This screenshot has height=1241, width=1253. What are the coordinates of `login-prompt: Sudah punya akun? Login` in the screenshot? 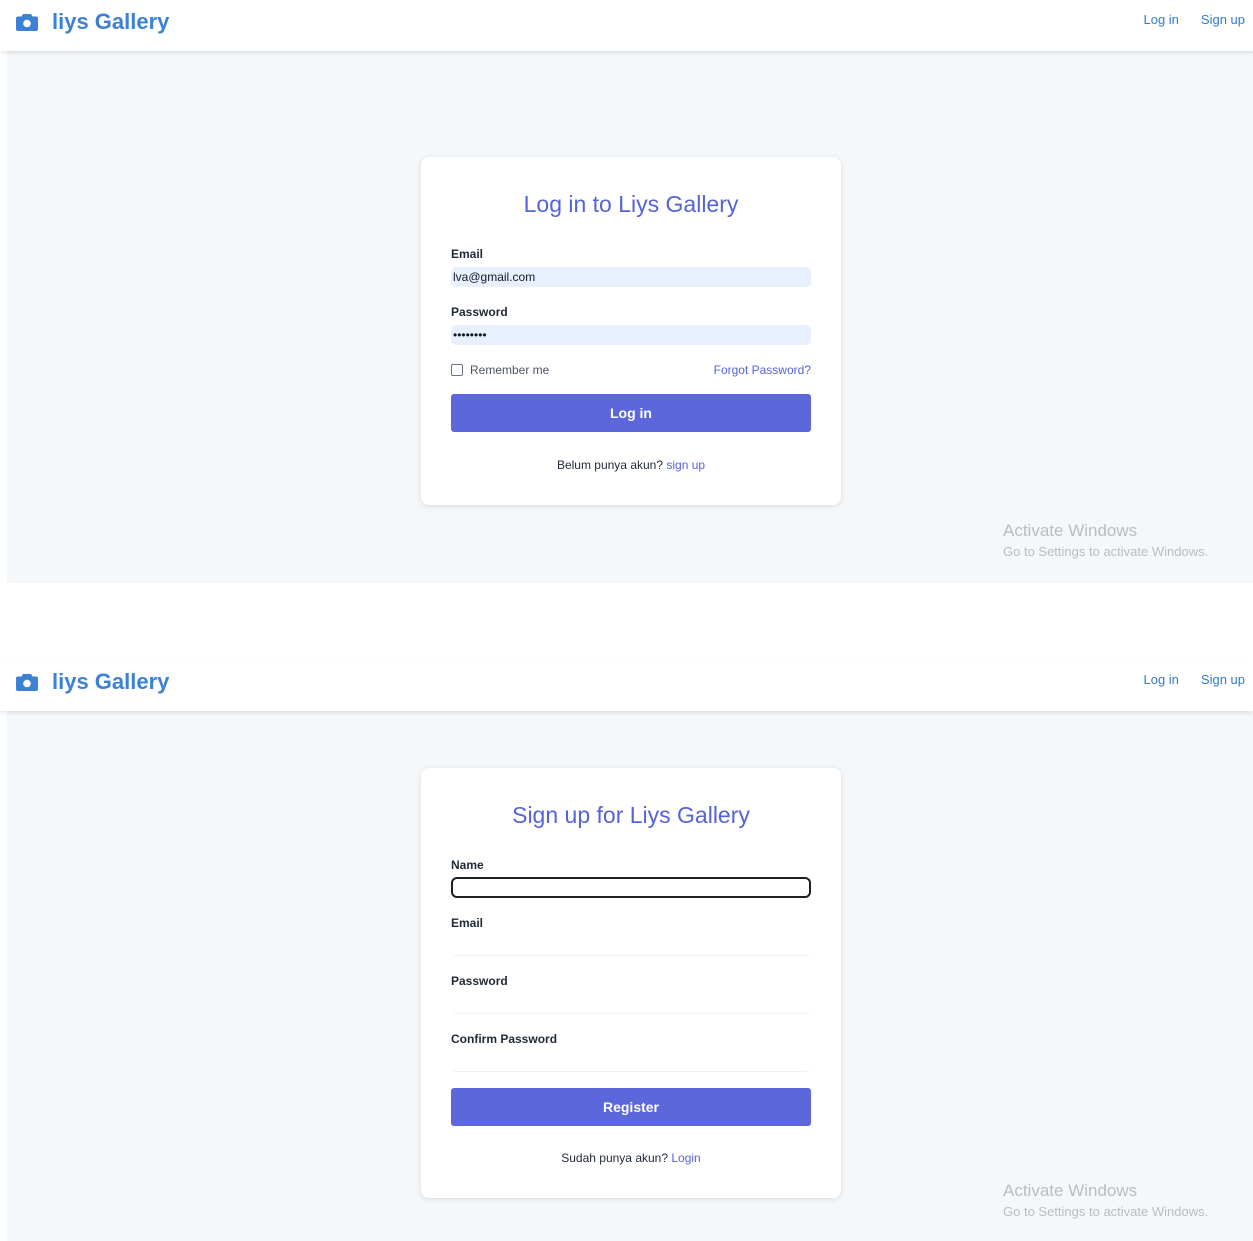 It's located at (631, 1158).